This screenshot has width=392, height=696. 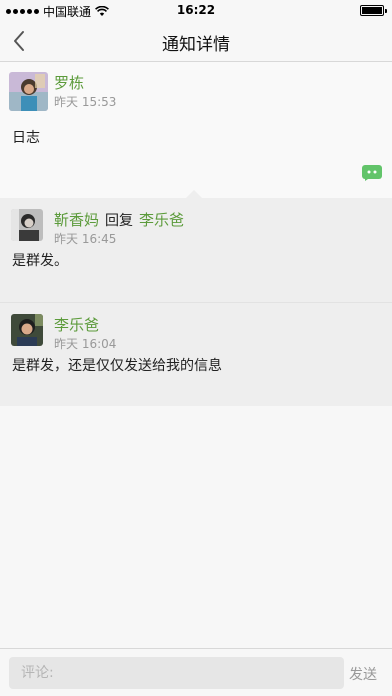 I want to click on list-item: 李乐爸 昨天 16:04 是群发，还是仅仅发送给我的信息, so click(x=196, y=354).